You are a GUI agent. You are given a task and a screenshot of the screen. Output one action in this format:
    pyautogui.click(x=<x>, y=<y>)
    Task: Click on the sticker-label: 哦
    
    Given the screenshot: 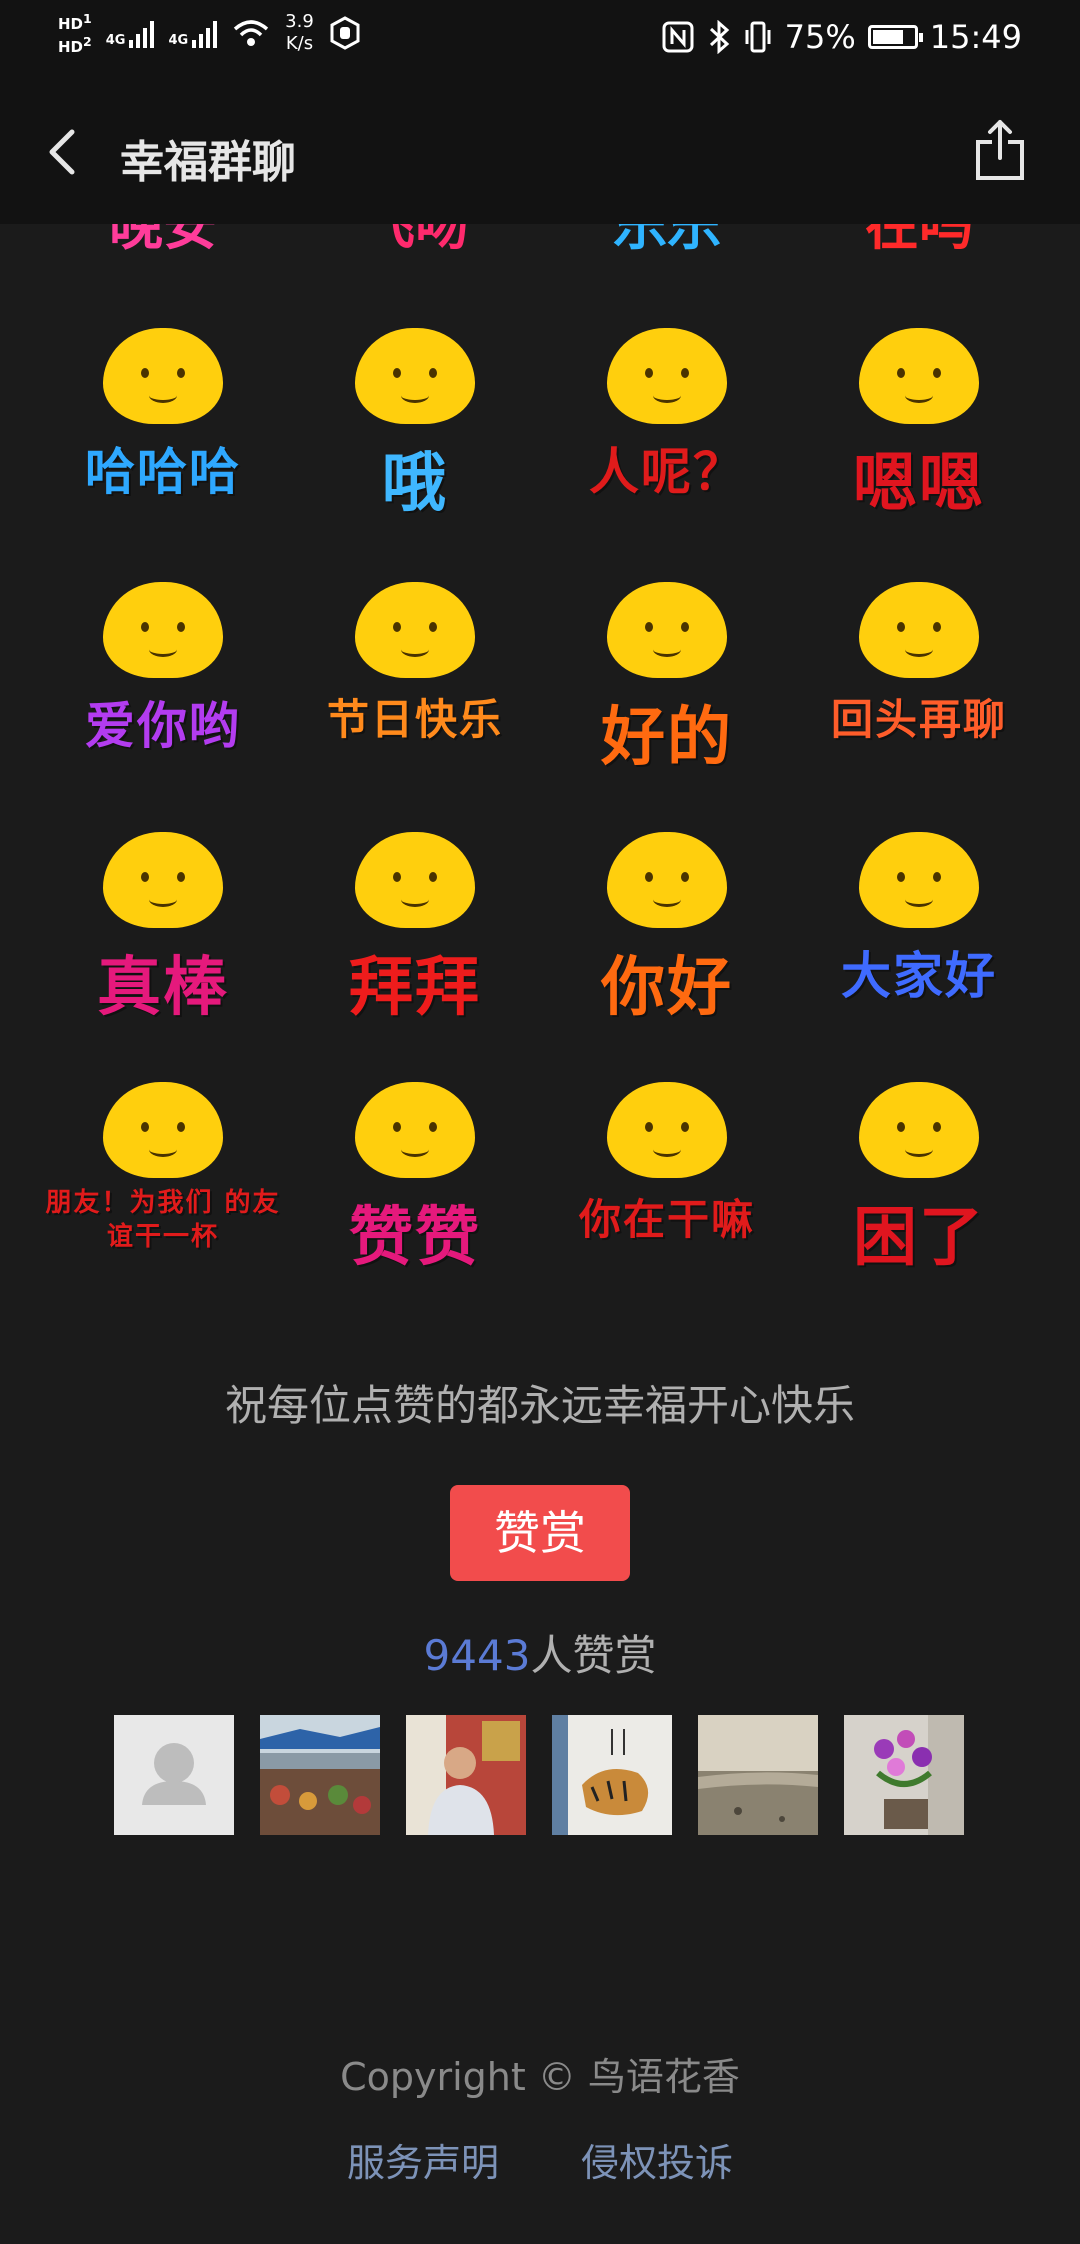 What is the action you would take?
    pyautogui.click(x=415, y=483)
    